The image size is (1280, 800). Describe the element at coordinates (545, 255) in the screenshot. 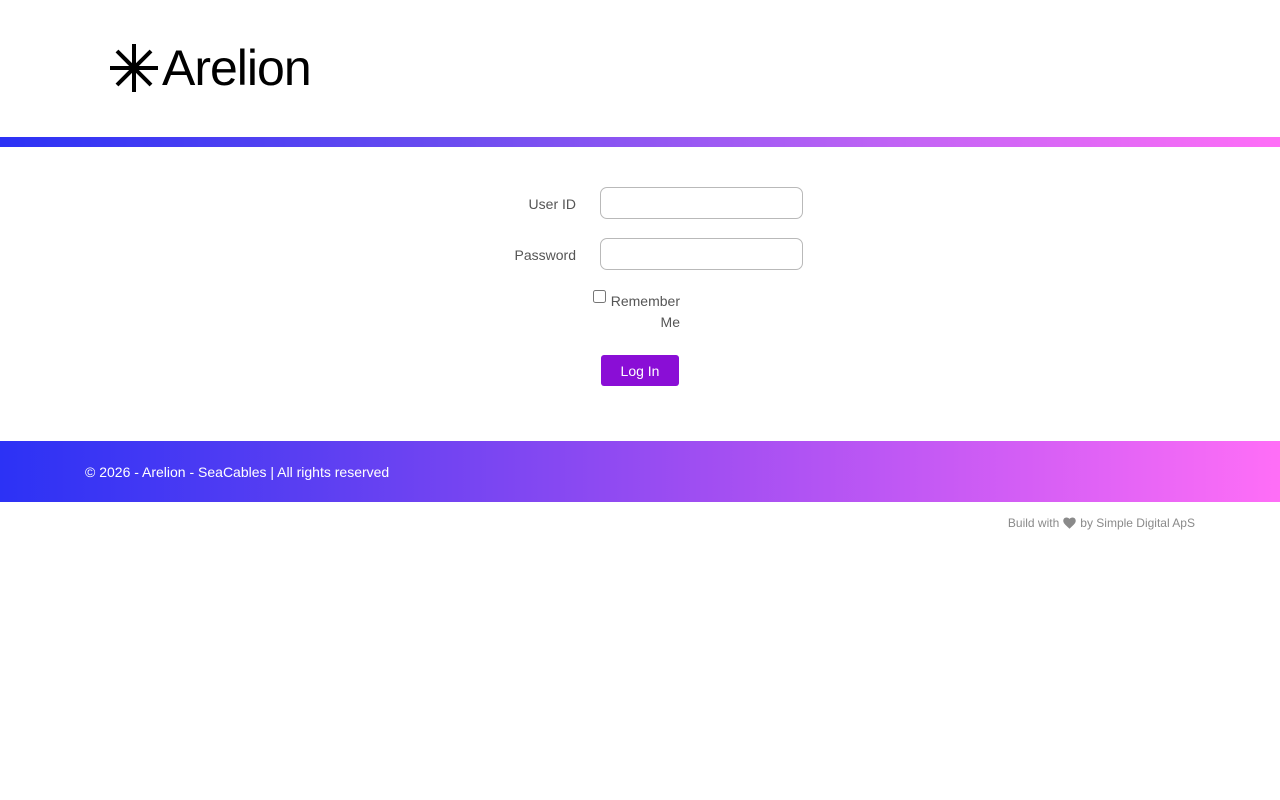

I see `password-label: Password` at that location.